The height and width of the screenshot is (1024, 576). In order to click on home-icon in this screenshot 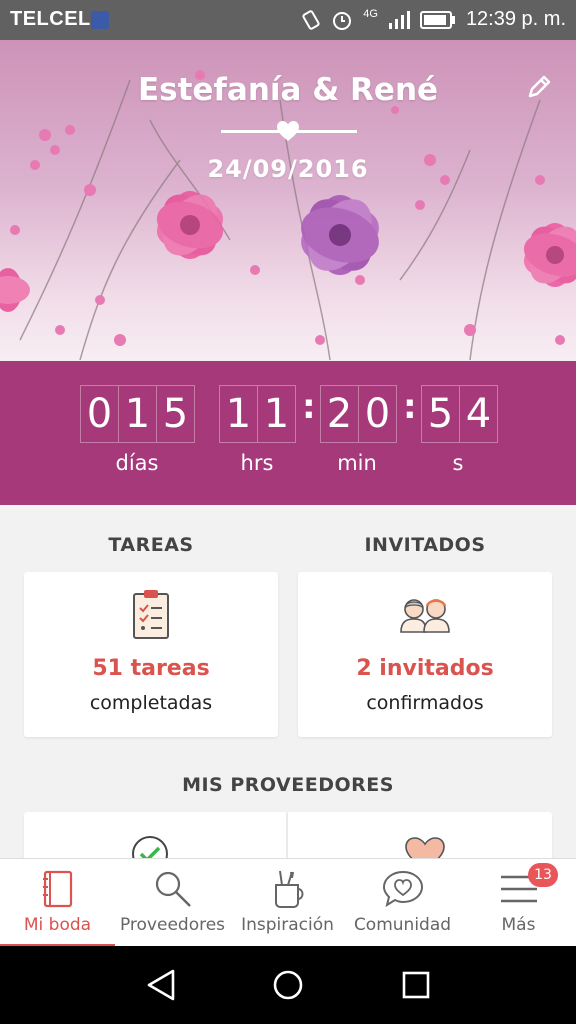, I will do `click(288, 985)`.